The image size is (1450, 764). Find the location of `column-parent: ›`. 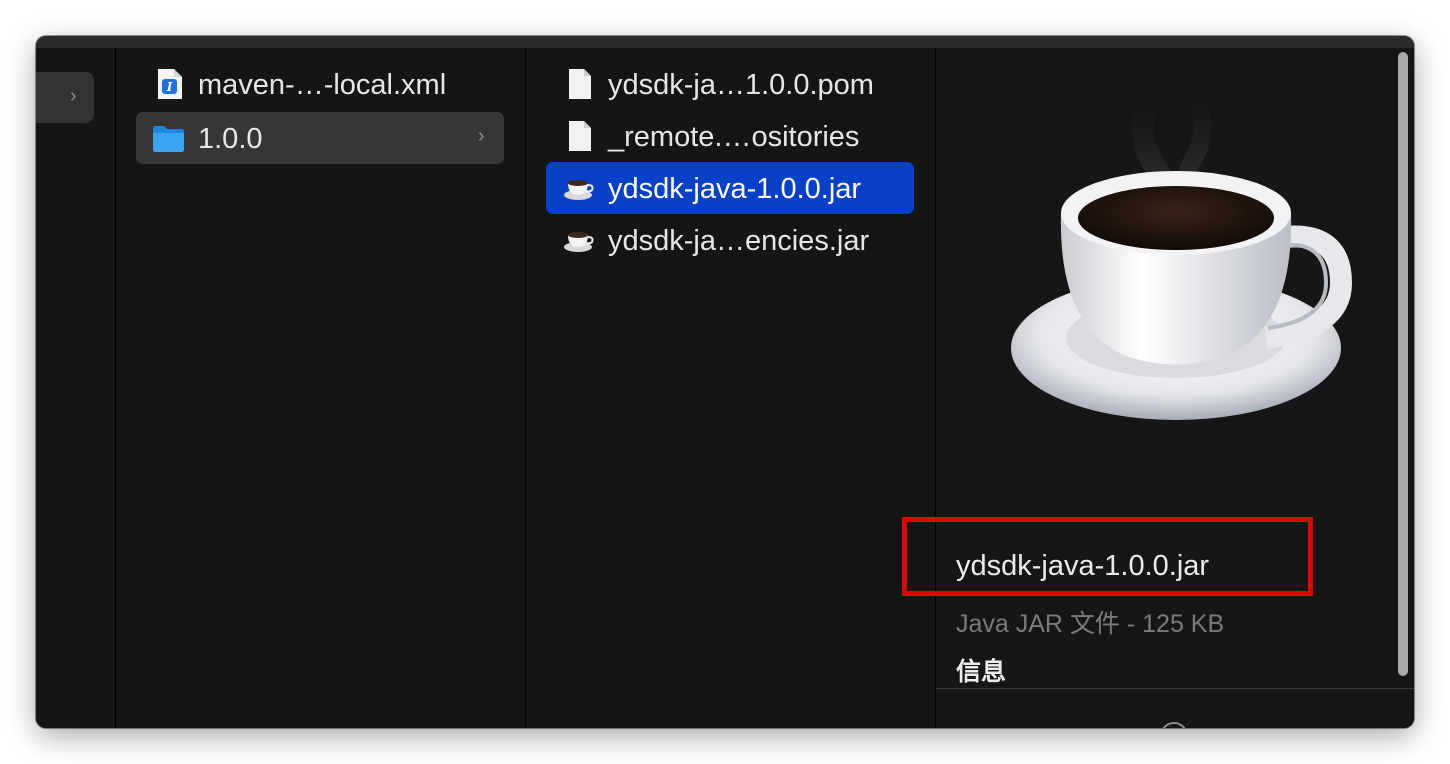

column-parent: › is located at coordinates (76, 388).